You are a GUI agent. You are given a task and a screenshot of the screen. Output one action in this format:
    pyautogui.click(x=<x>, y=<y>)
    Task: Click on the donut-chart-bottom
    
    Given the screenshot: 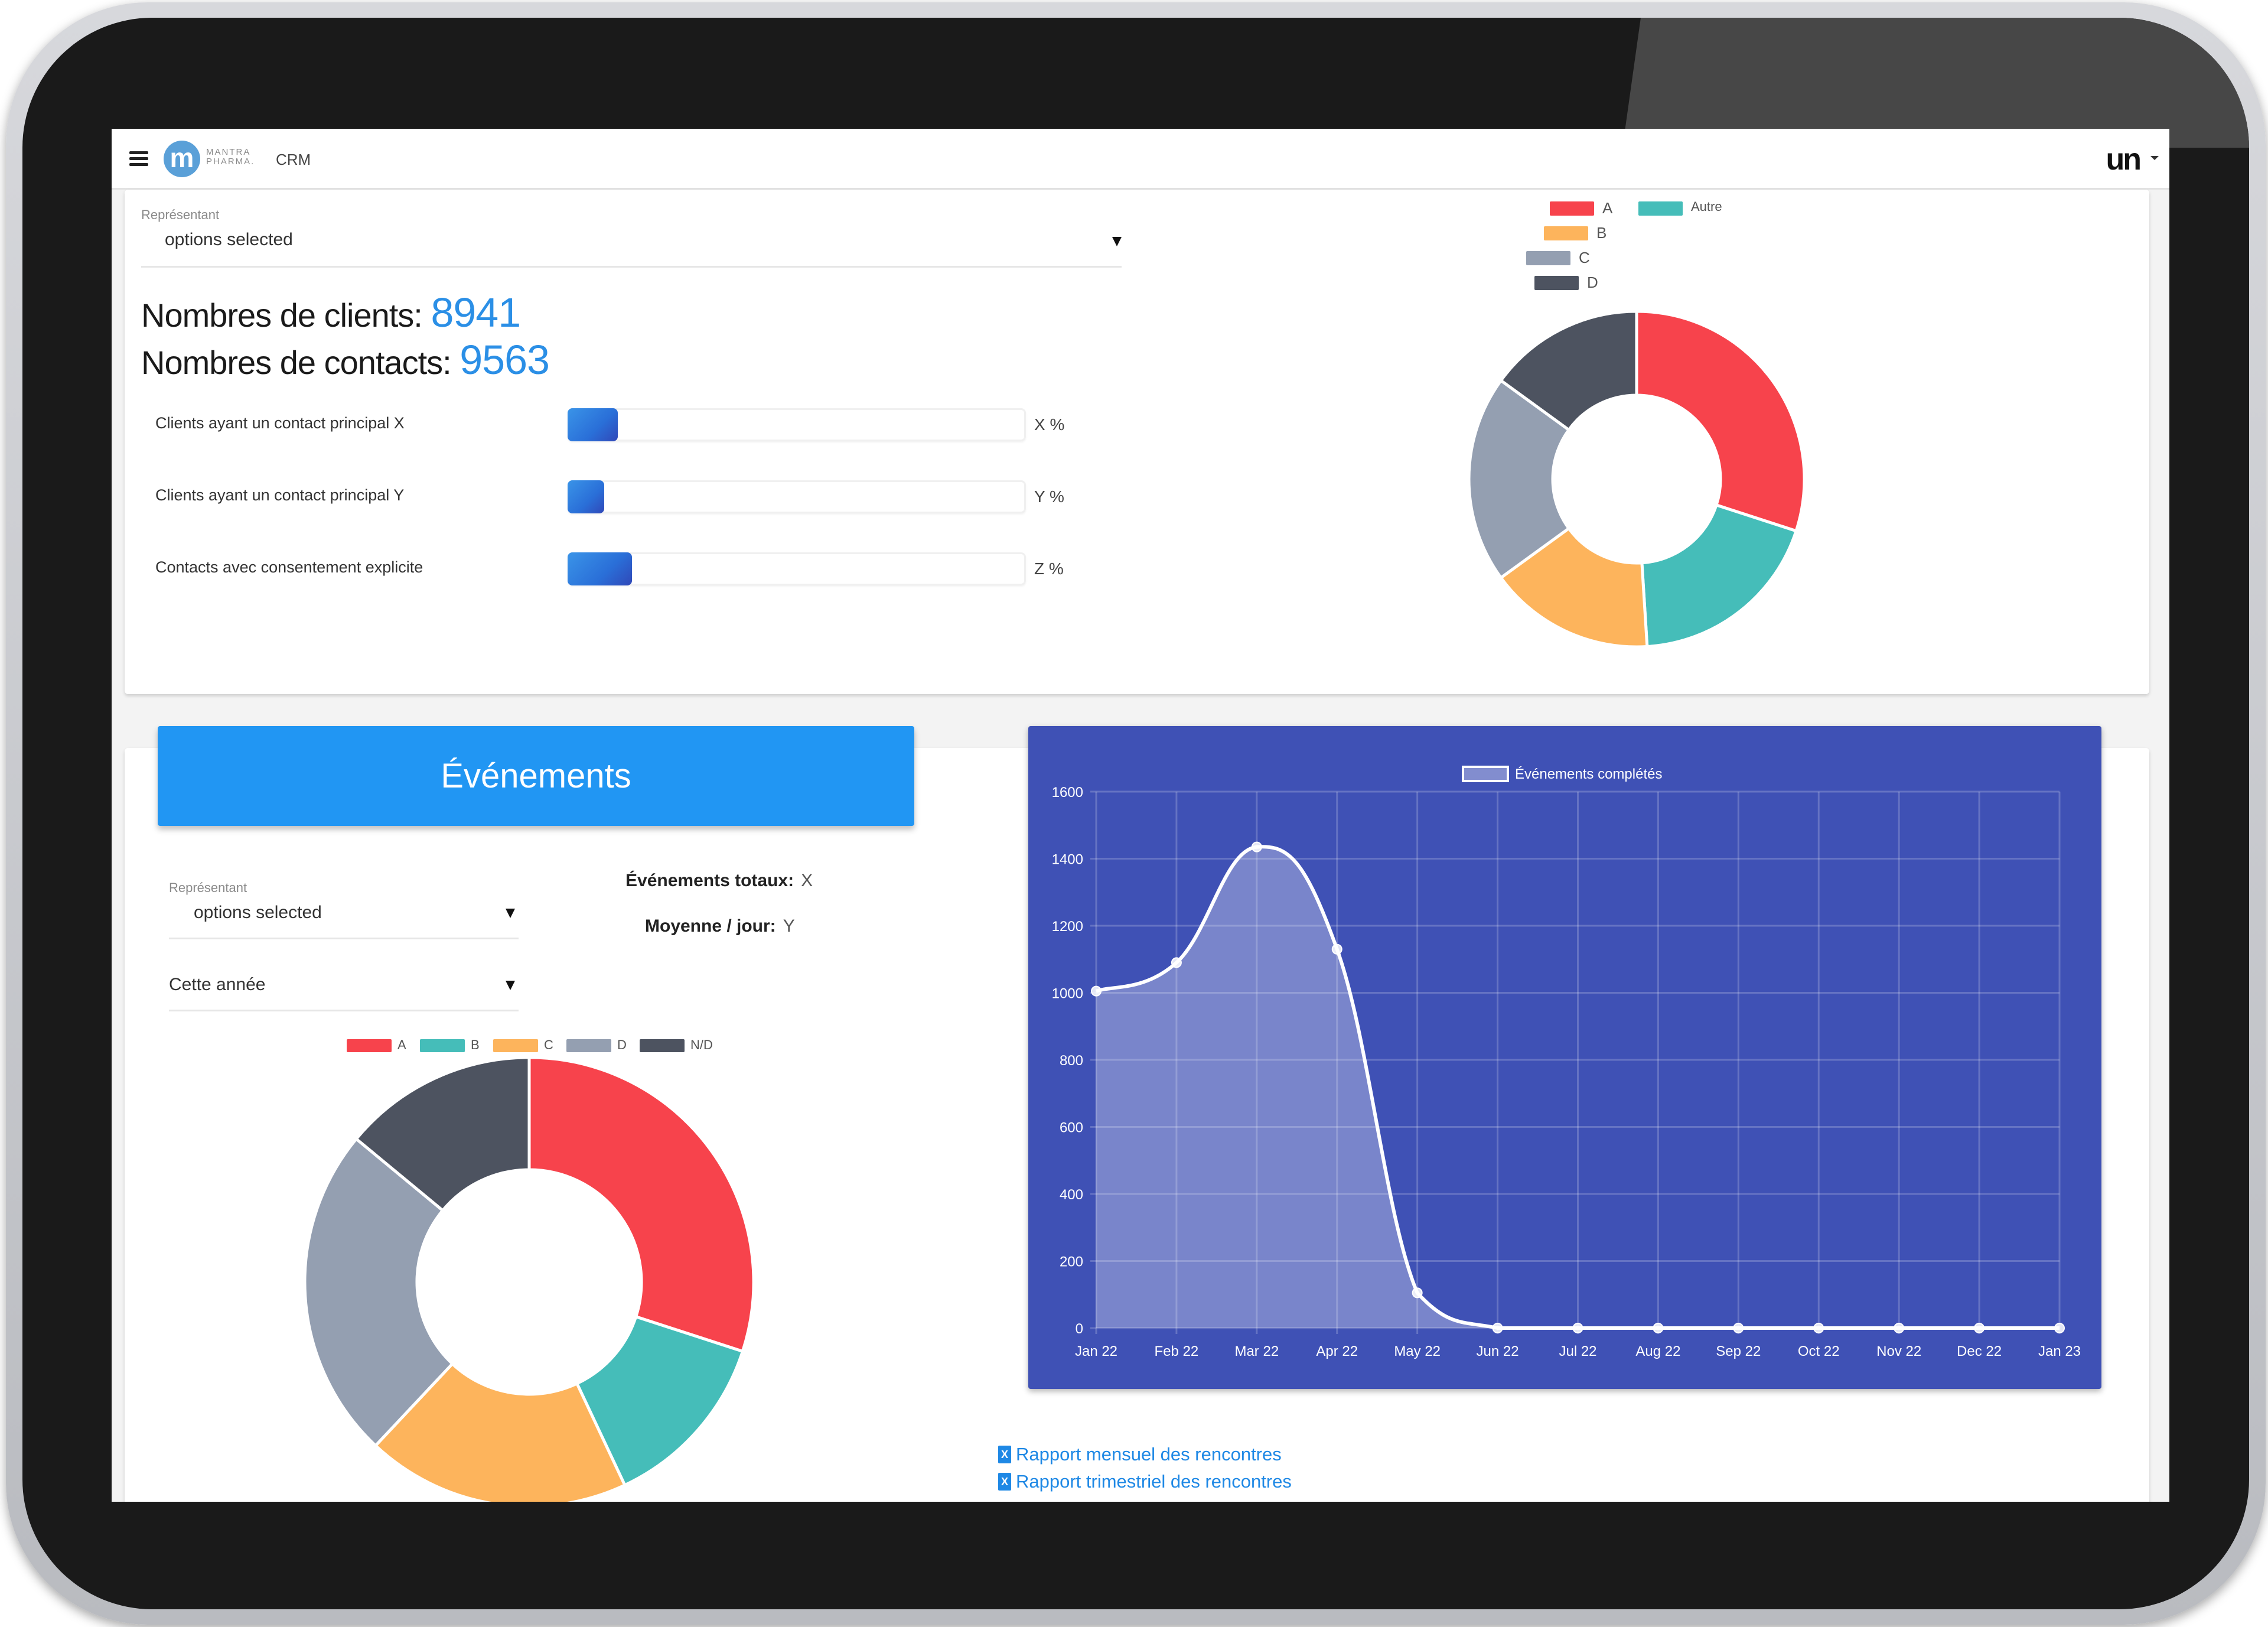 What is the action you would take?
    pyautogui.click(x=529, y=1279)
    